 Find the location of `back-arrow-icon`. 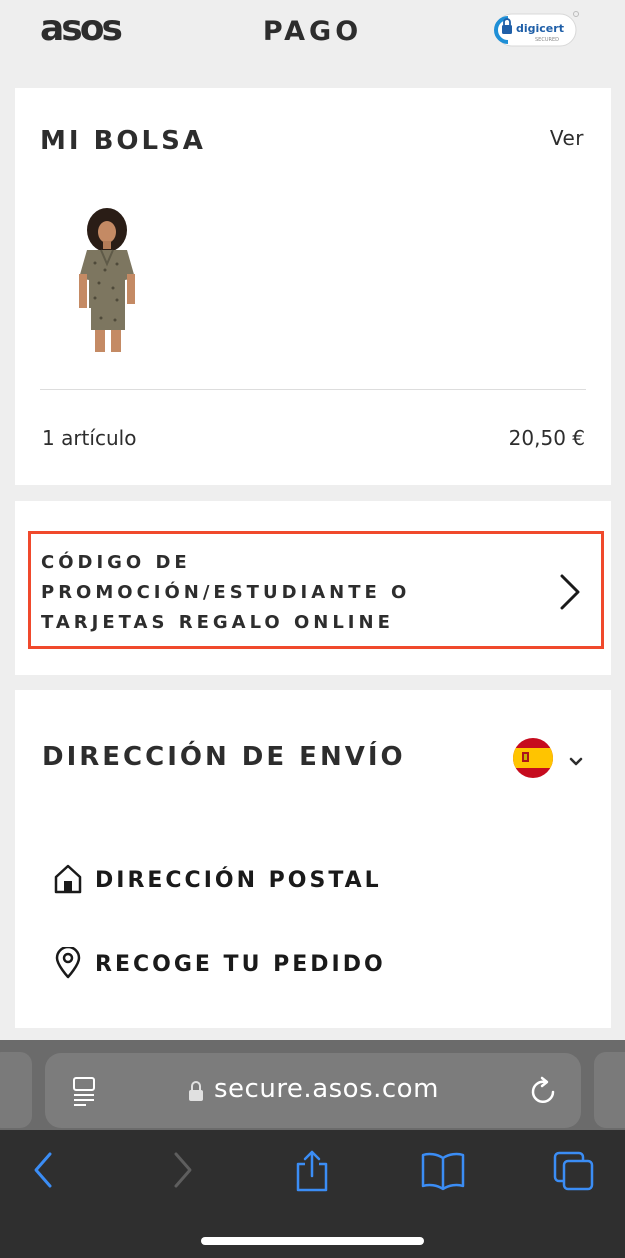

back-arrow-icon is located at coordinates (44, 1171).